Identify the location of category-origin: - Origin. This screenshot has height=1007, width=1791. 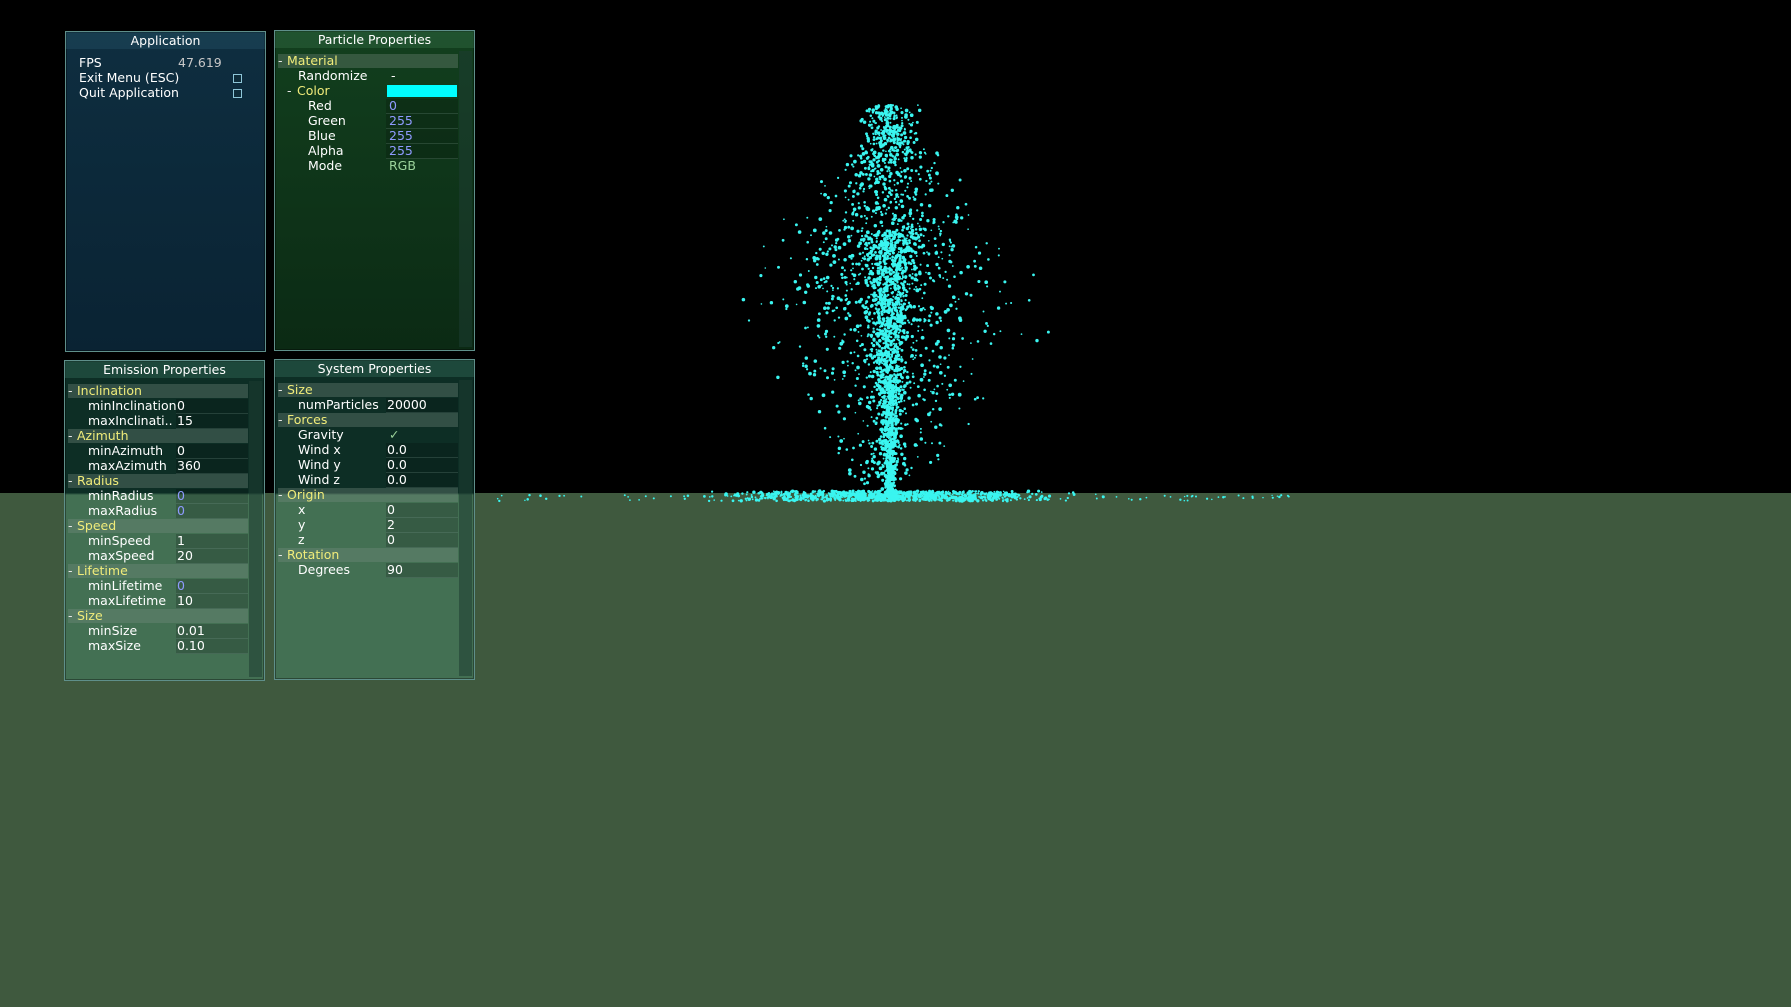
(368, 495).